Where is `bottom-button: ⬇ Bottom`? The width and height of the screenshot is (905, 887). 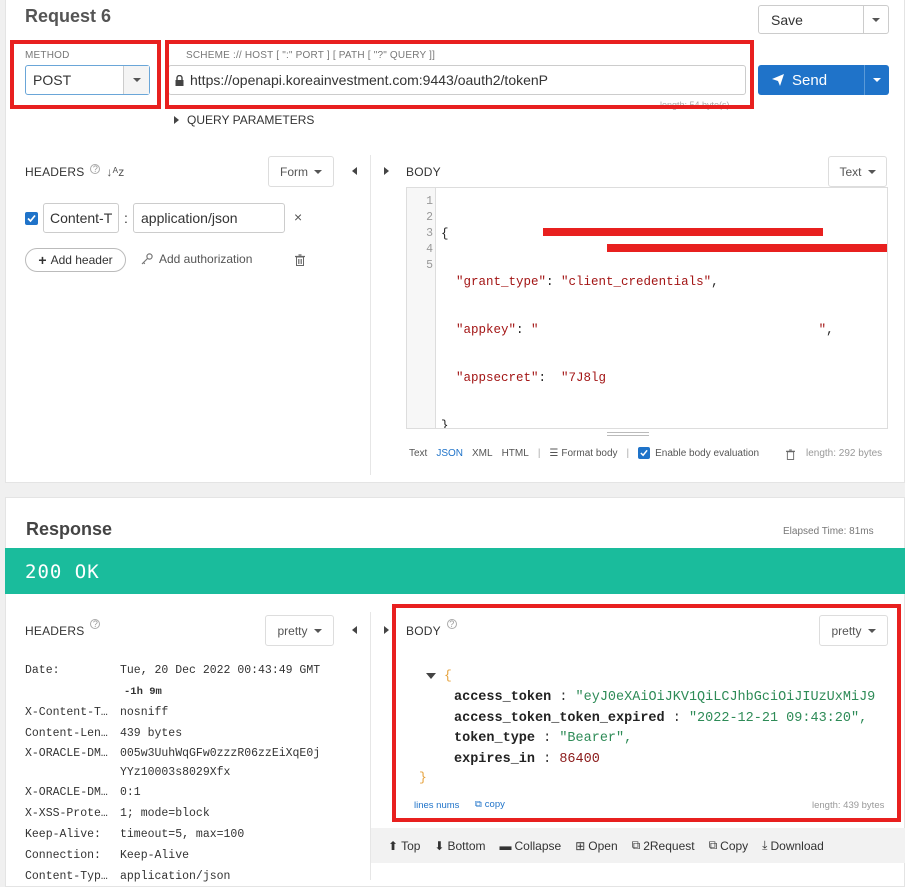
bottom-button: ⬇ Bottom is located at coordinates (459, 846).